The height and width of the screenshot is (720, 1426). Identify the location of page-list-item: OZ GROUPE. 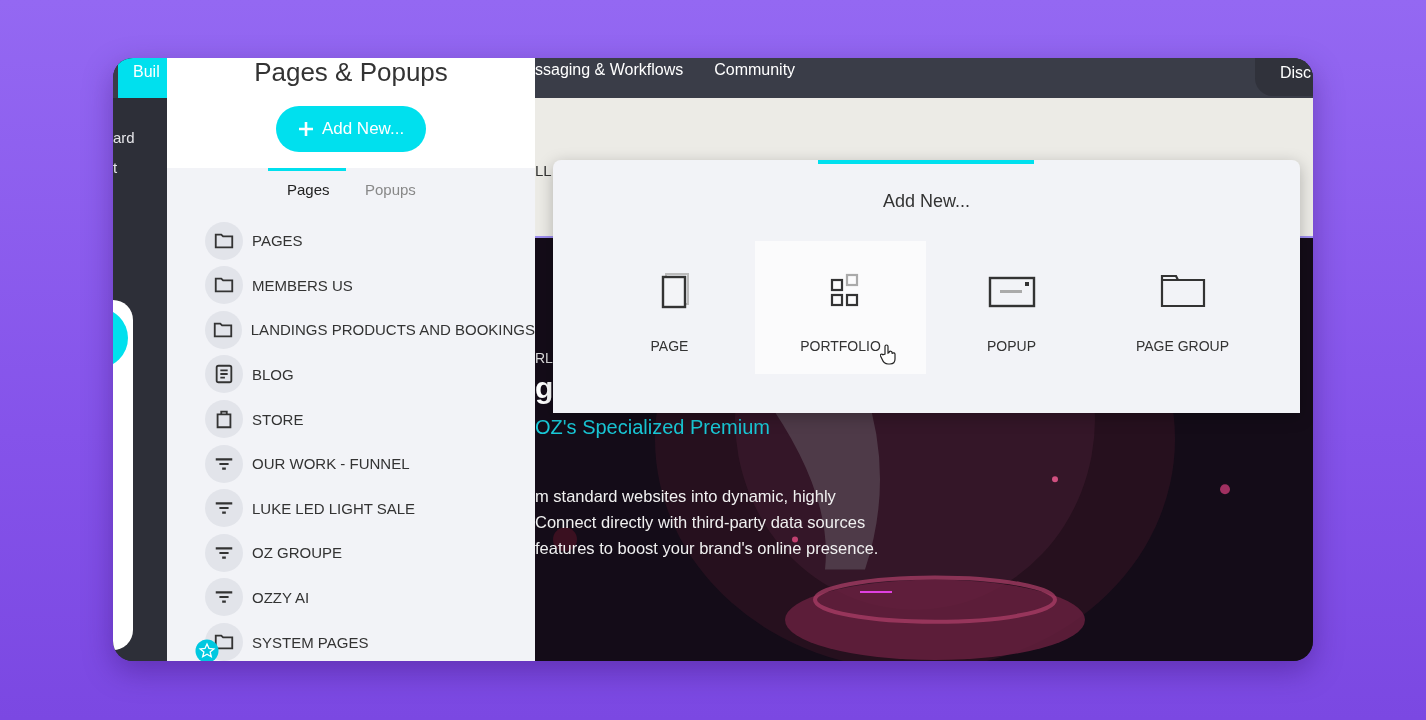
(297, 553).